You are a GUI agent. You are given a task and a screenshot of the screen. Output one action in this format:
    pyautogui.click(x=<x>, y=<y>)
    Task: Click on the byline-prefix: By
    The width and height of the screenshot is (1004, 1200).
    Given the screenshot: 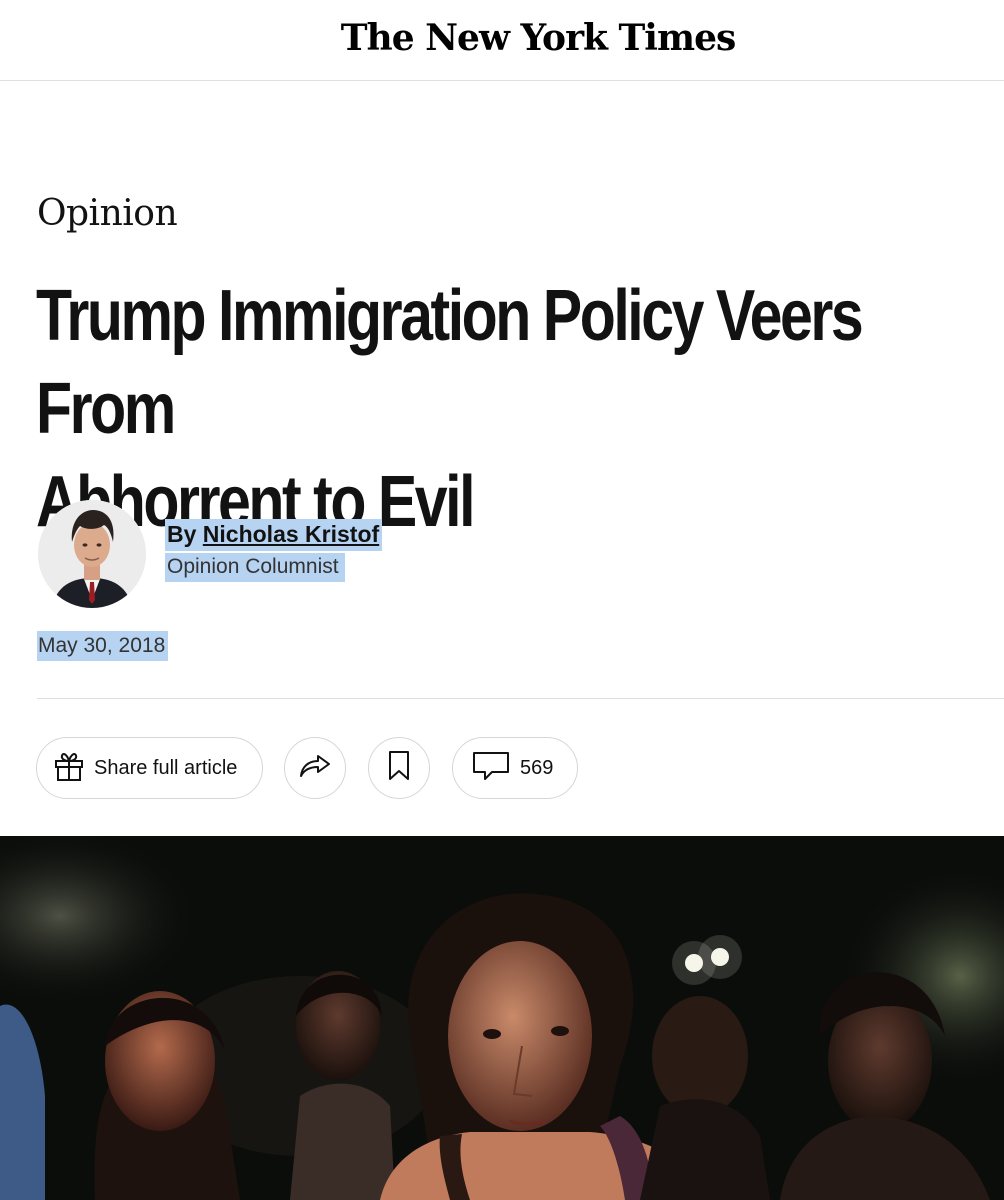 What is the action you would take?
    pyautogui.click(x=185, y=534)
    